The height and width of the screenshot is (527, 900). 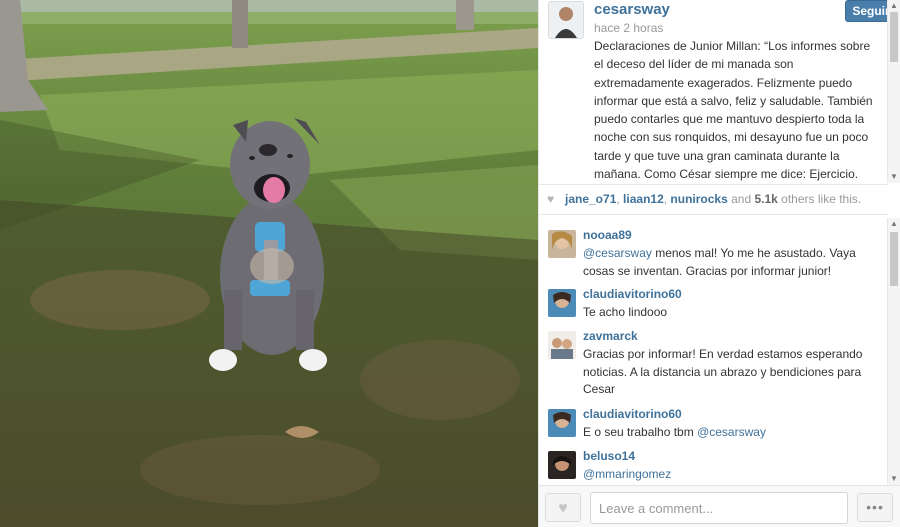 I want to click on comment-text: Te acho lindooo, so click(x=723, y=313).